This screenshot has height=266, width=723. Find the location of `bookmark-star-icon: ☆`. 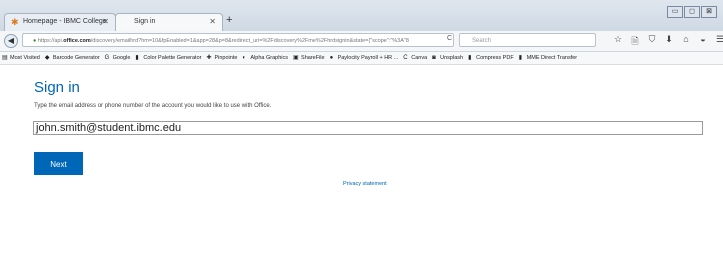

bookmark-star-icon: ☆ is located at coordinates (618, 42).